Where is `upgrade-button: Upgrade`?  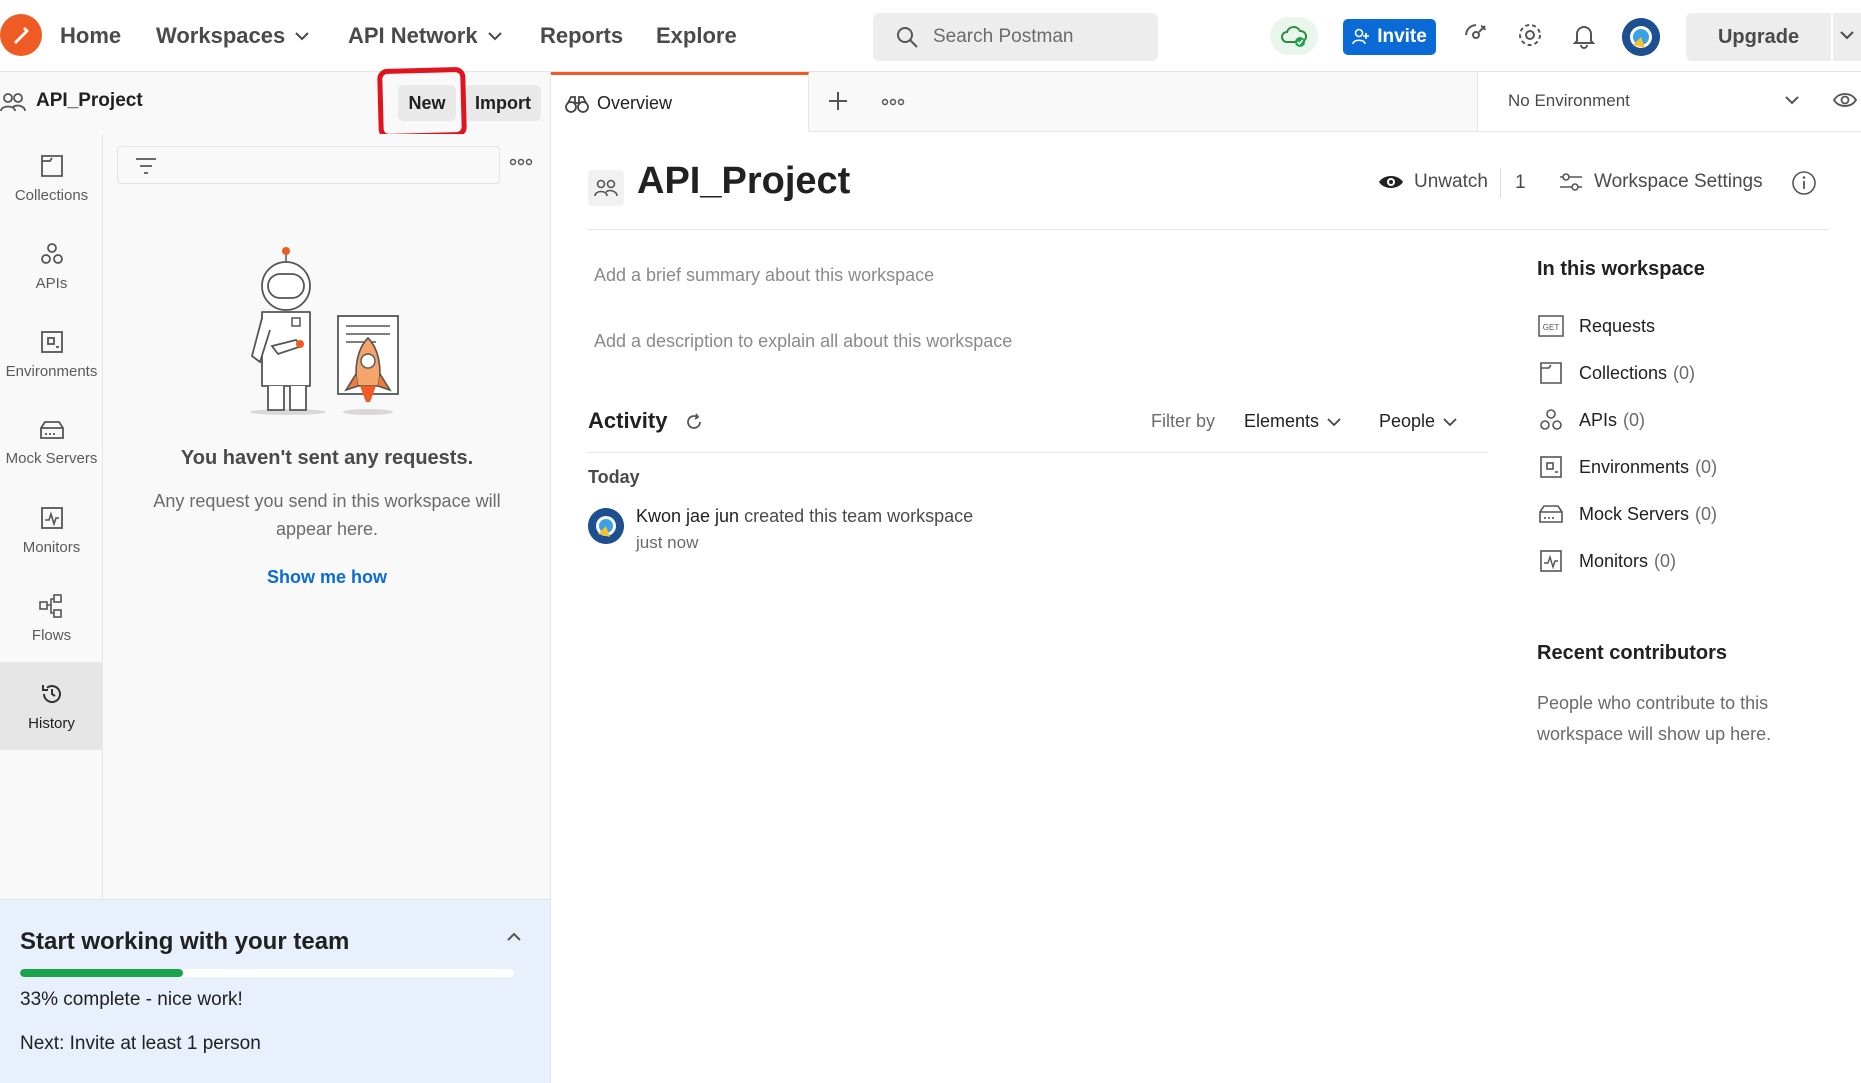 upgrade-button: Upgrade is located at coordinates (1758, 37).